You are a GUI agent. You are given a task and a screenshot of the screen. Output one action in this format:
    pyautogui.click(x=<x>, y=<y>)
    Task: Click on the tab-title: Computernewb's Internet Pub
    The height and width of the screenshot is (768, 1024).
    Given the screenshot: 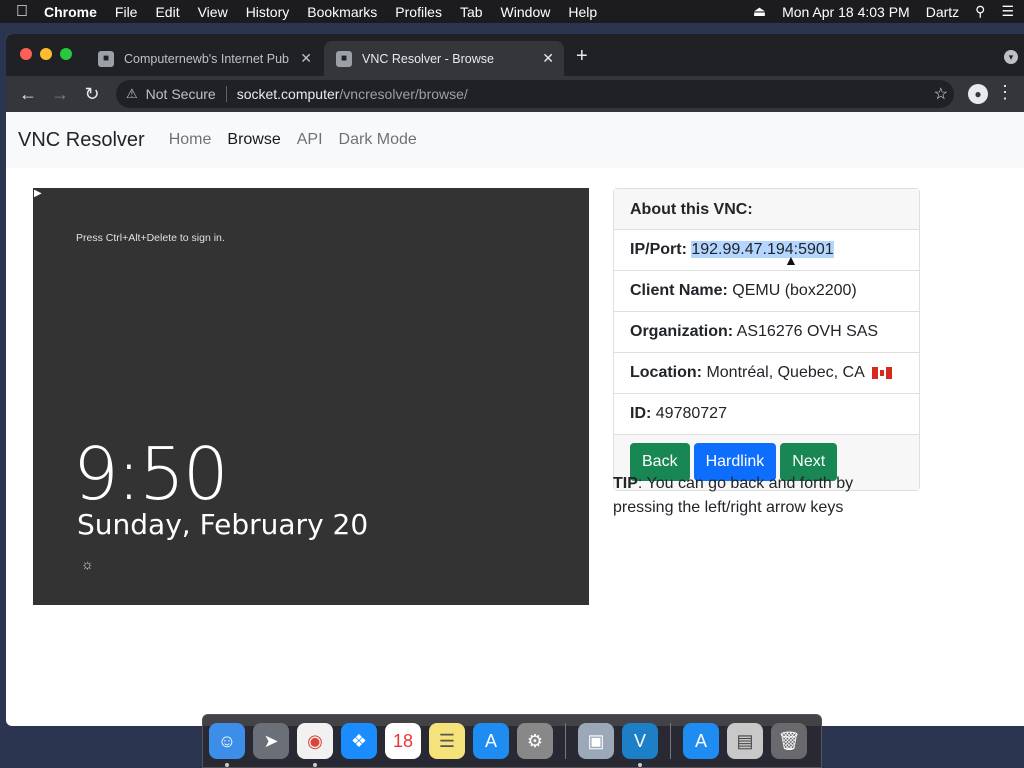 What is the action you would take?
    pyautogui.click(x=206, y=58)
    